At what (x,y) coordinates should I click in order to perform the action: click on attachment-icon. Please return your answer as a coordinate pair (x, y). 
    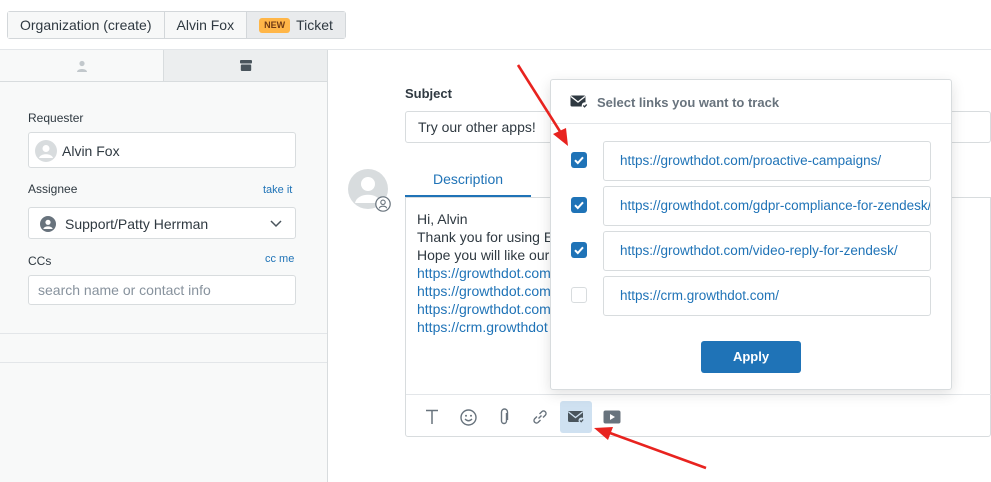
    Looking at the image, I should click on (504, 416).